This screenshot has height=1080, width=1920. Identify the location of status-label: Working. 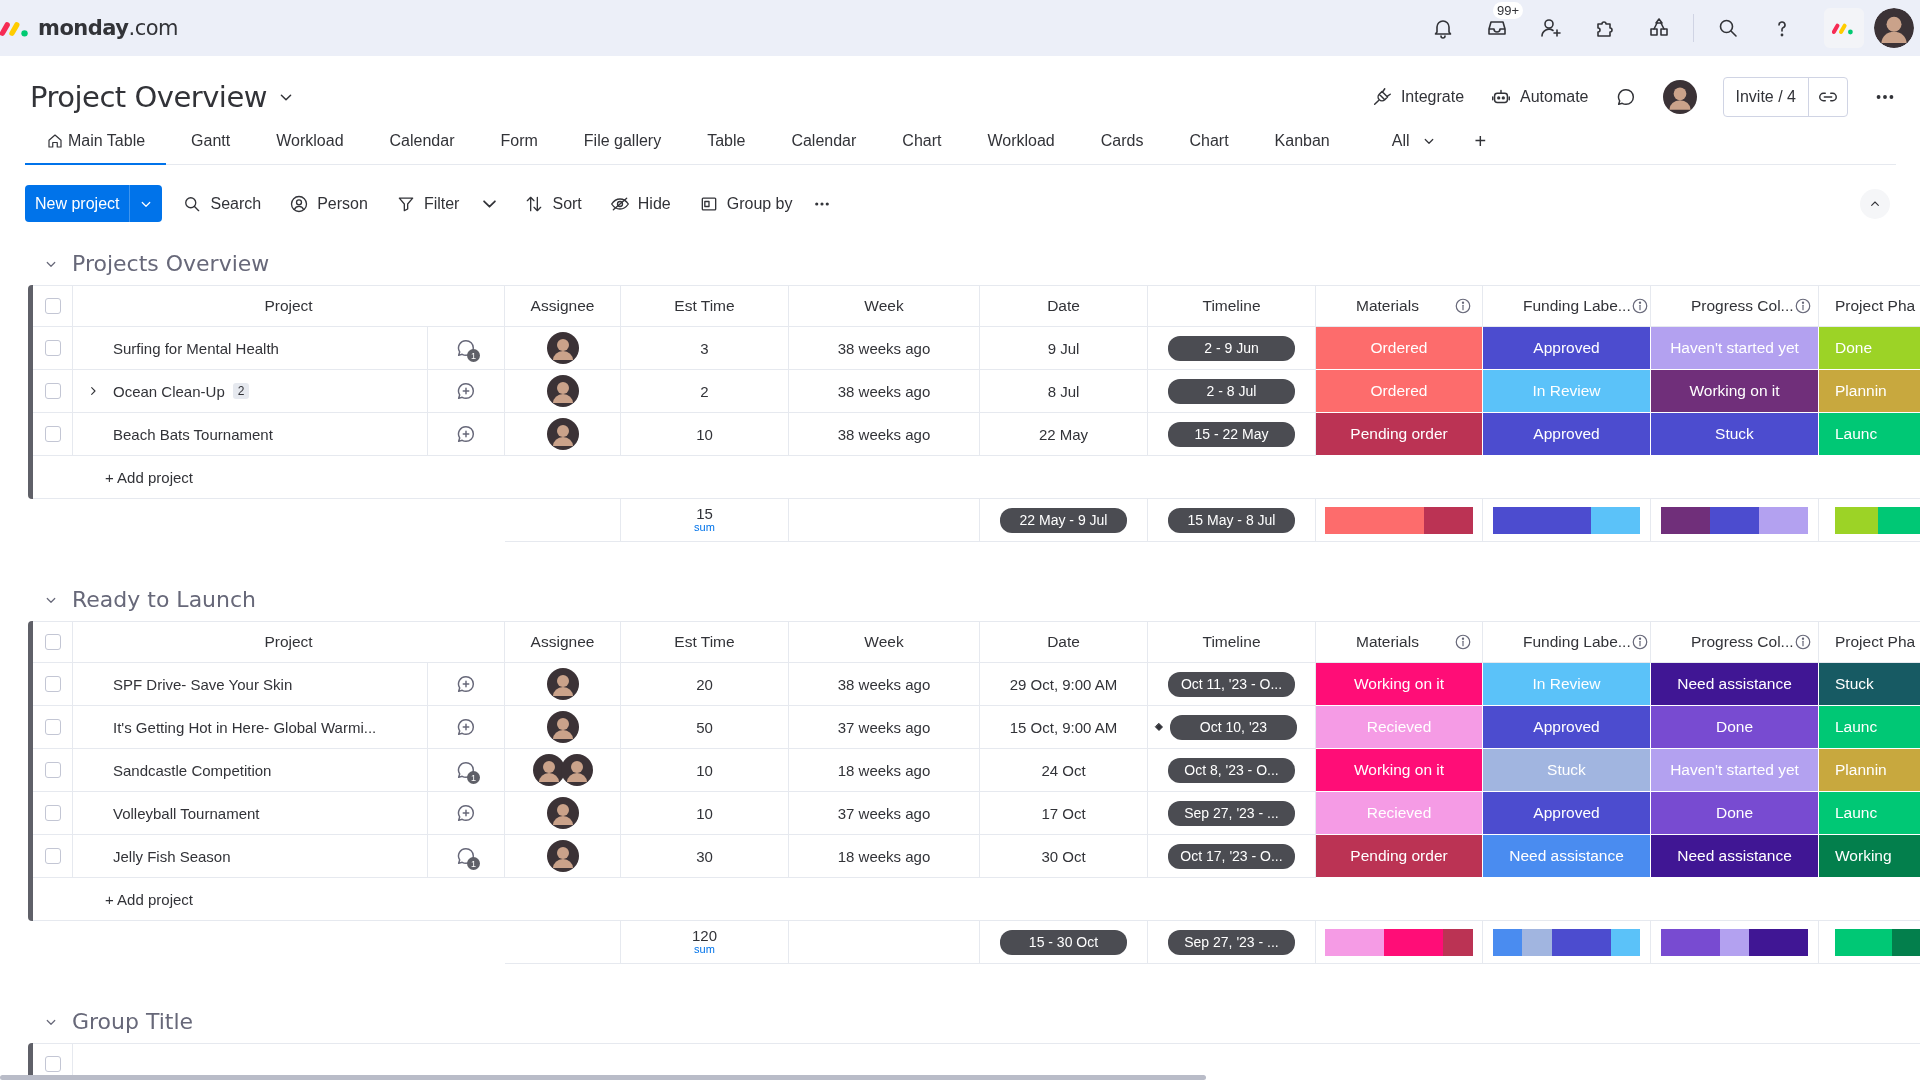
(1869, 856).